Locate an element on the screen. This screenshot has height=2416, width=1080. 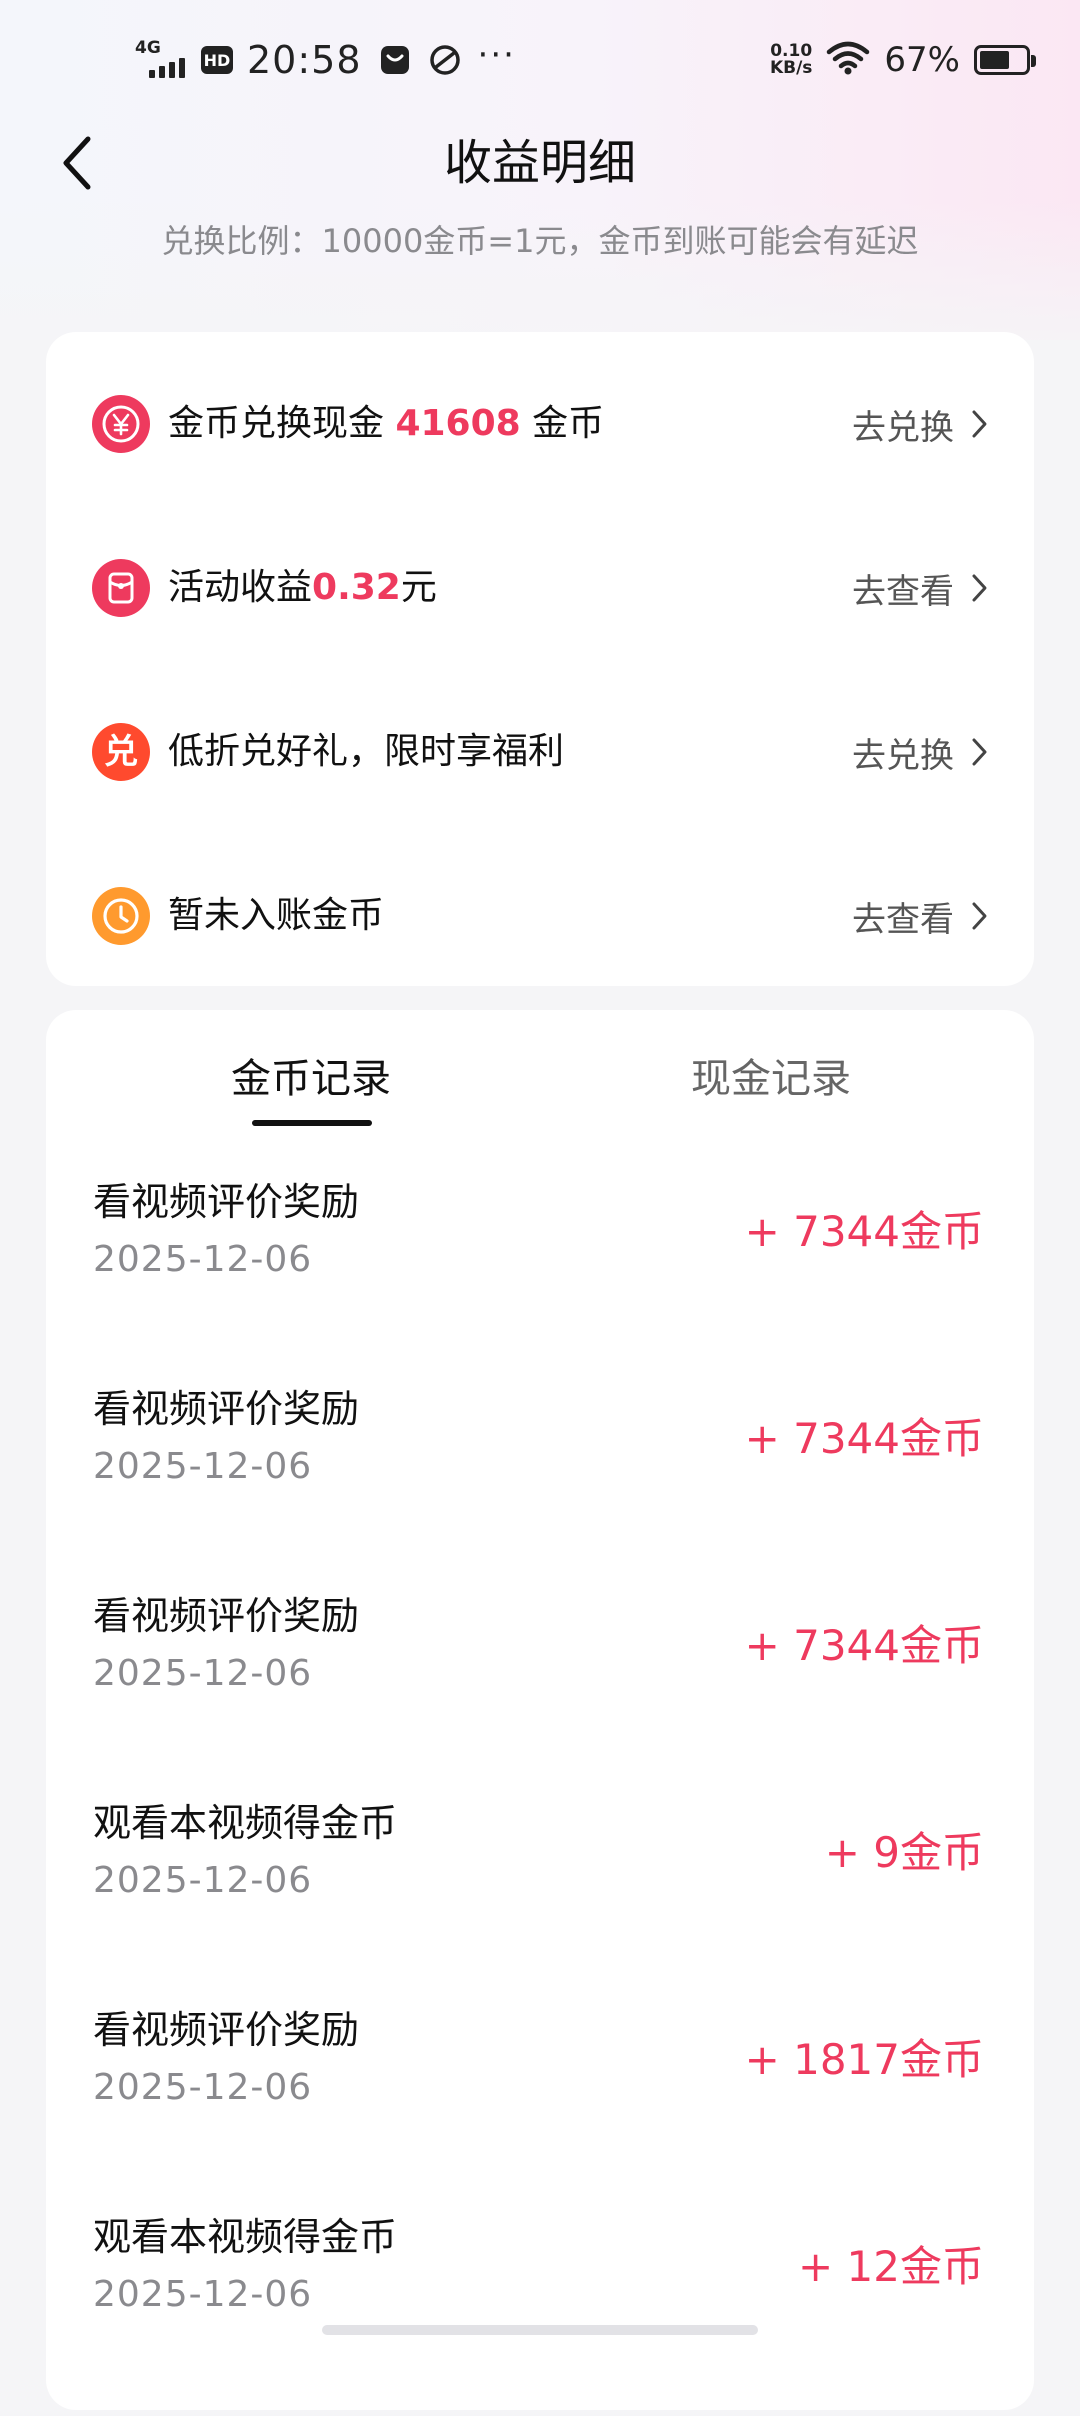
go-exchange-link: 去兑换 is located at coordinates (920, 424).